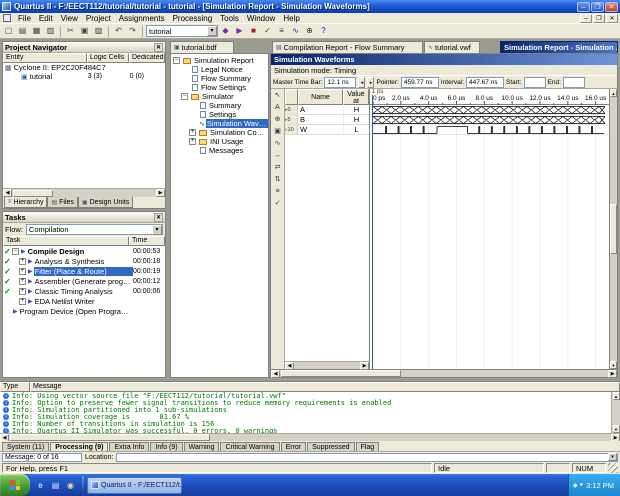  Describe the element at coordinates (219, 114) in the screenshot. I see `tree-item: Settings` at that location.